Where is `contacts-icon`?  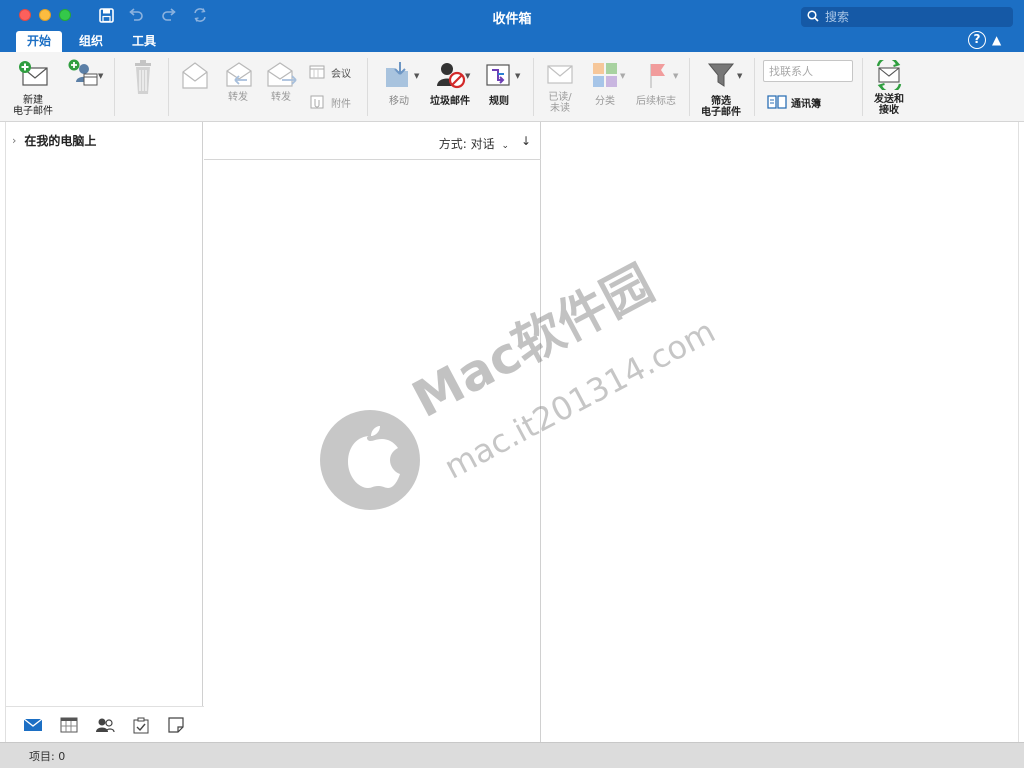 contacts-icon is located at coordinates (105, 725).